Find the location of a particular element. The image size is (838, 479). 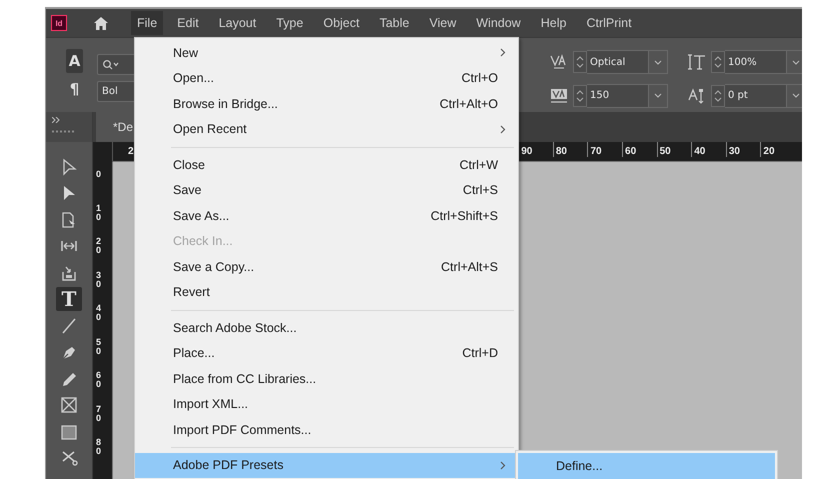

shortcut-text: Ctrl+S is located at coordinates (480, 190).